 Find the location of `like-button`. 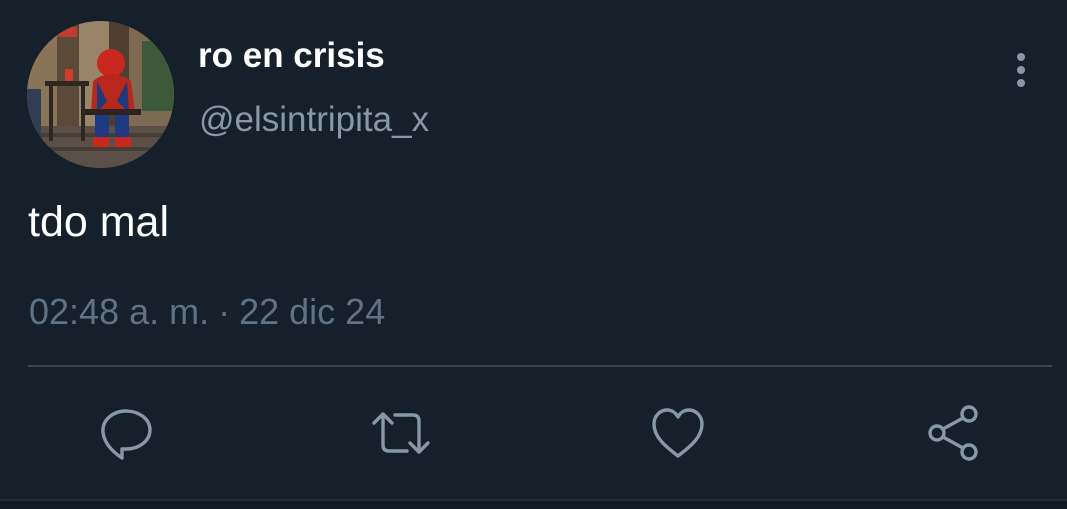

like-button is located at coordinates (679, 434).